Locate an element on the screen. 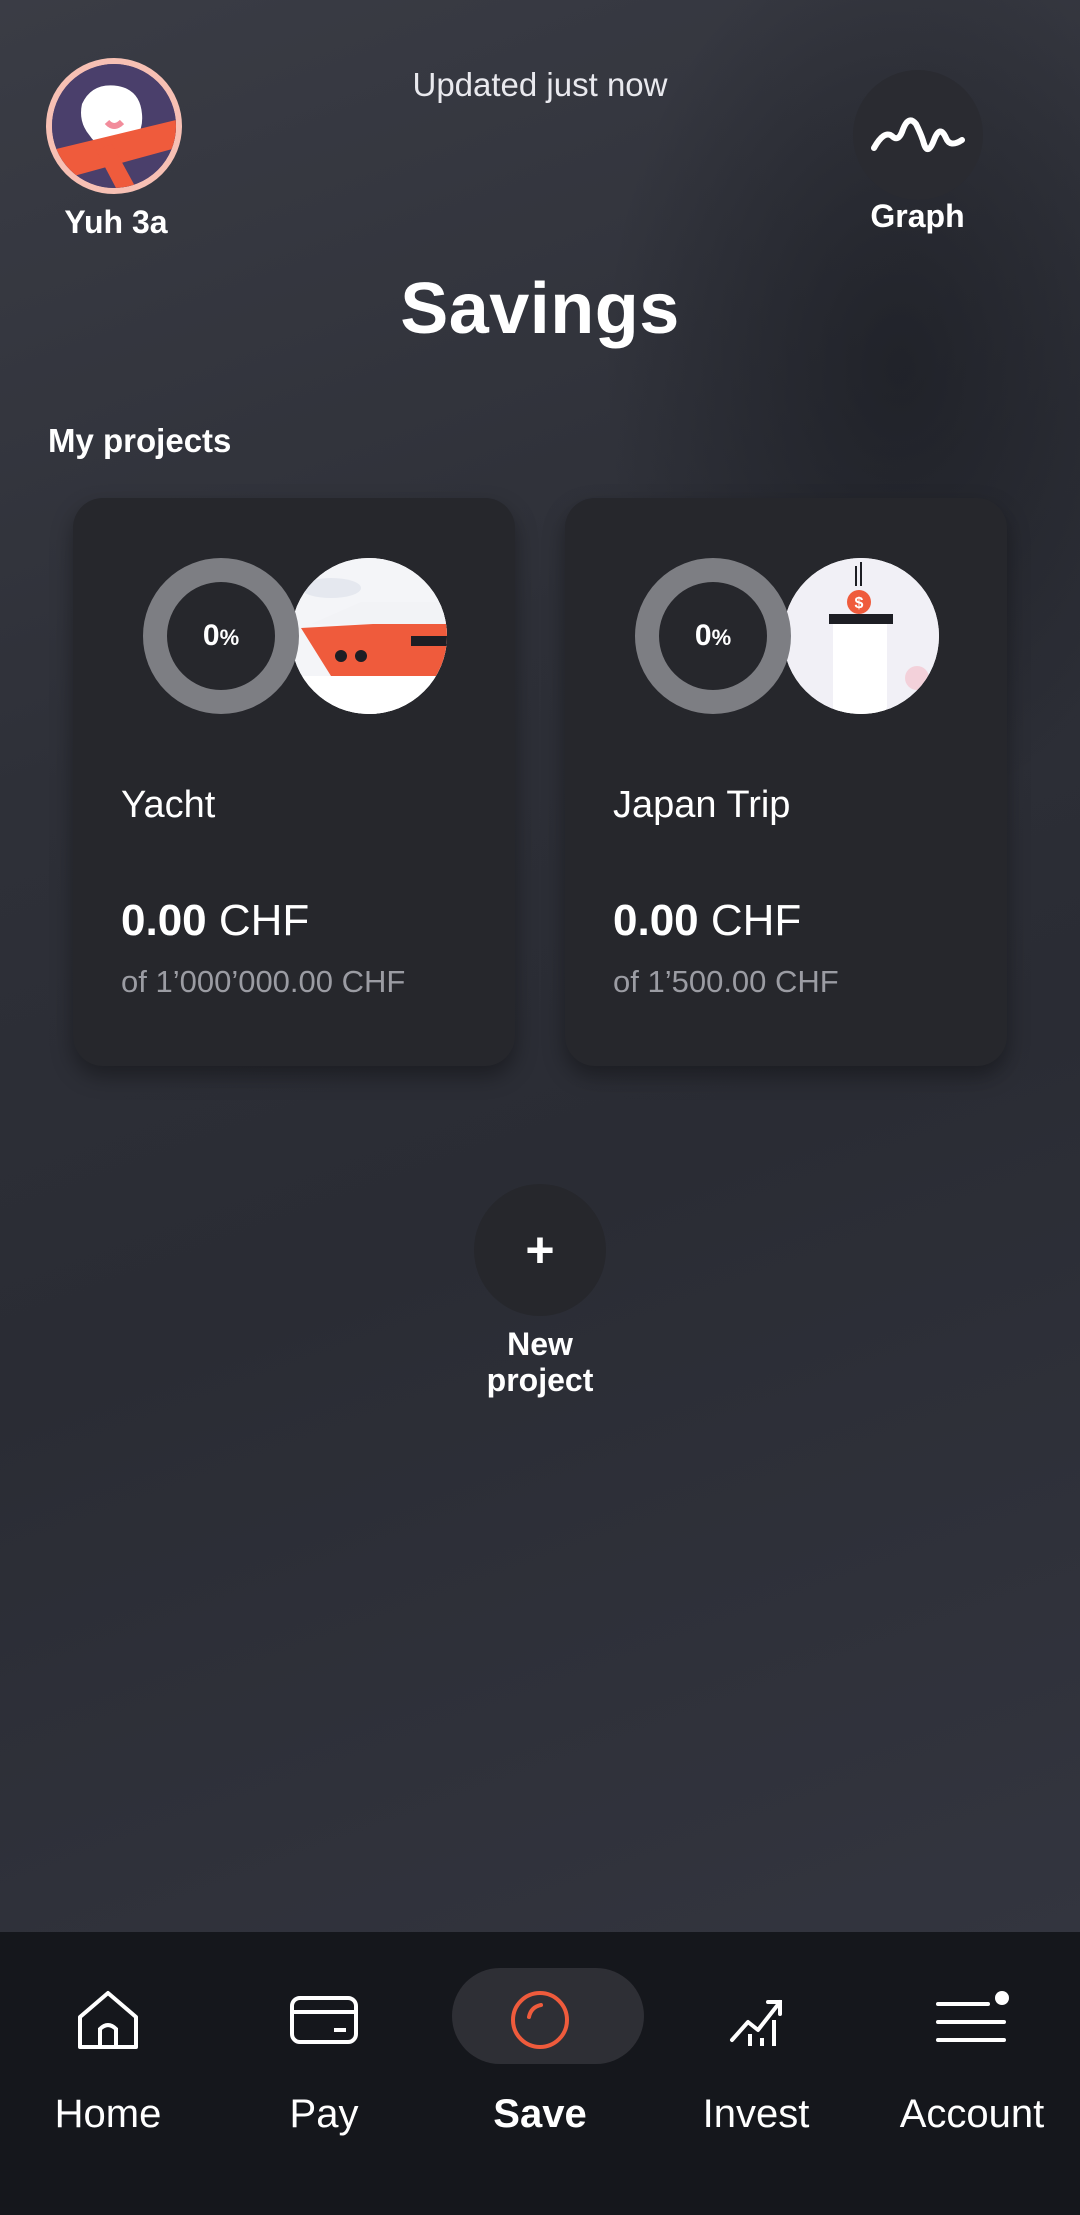  nav-label: Invest is located at coordinates (756, 2114).